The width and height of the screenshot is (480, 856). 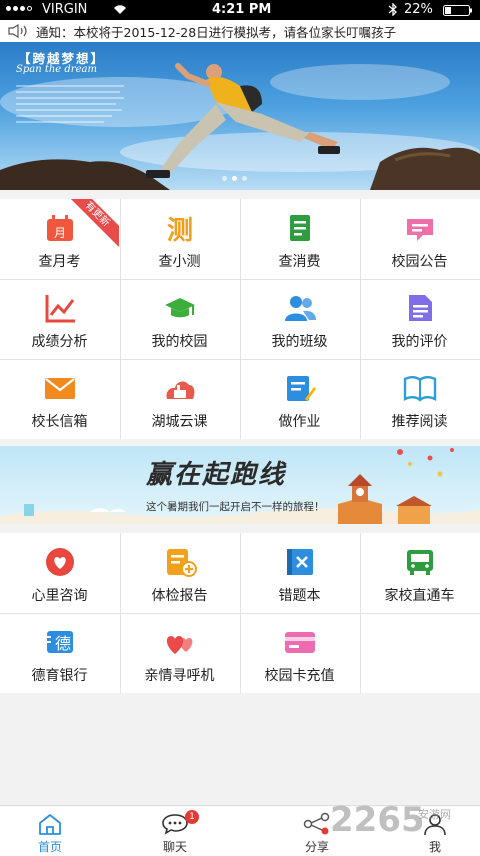 I want to click on document-icon, so click(x=420, y=308).